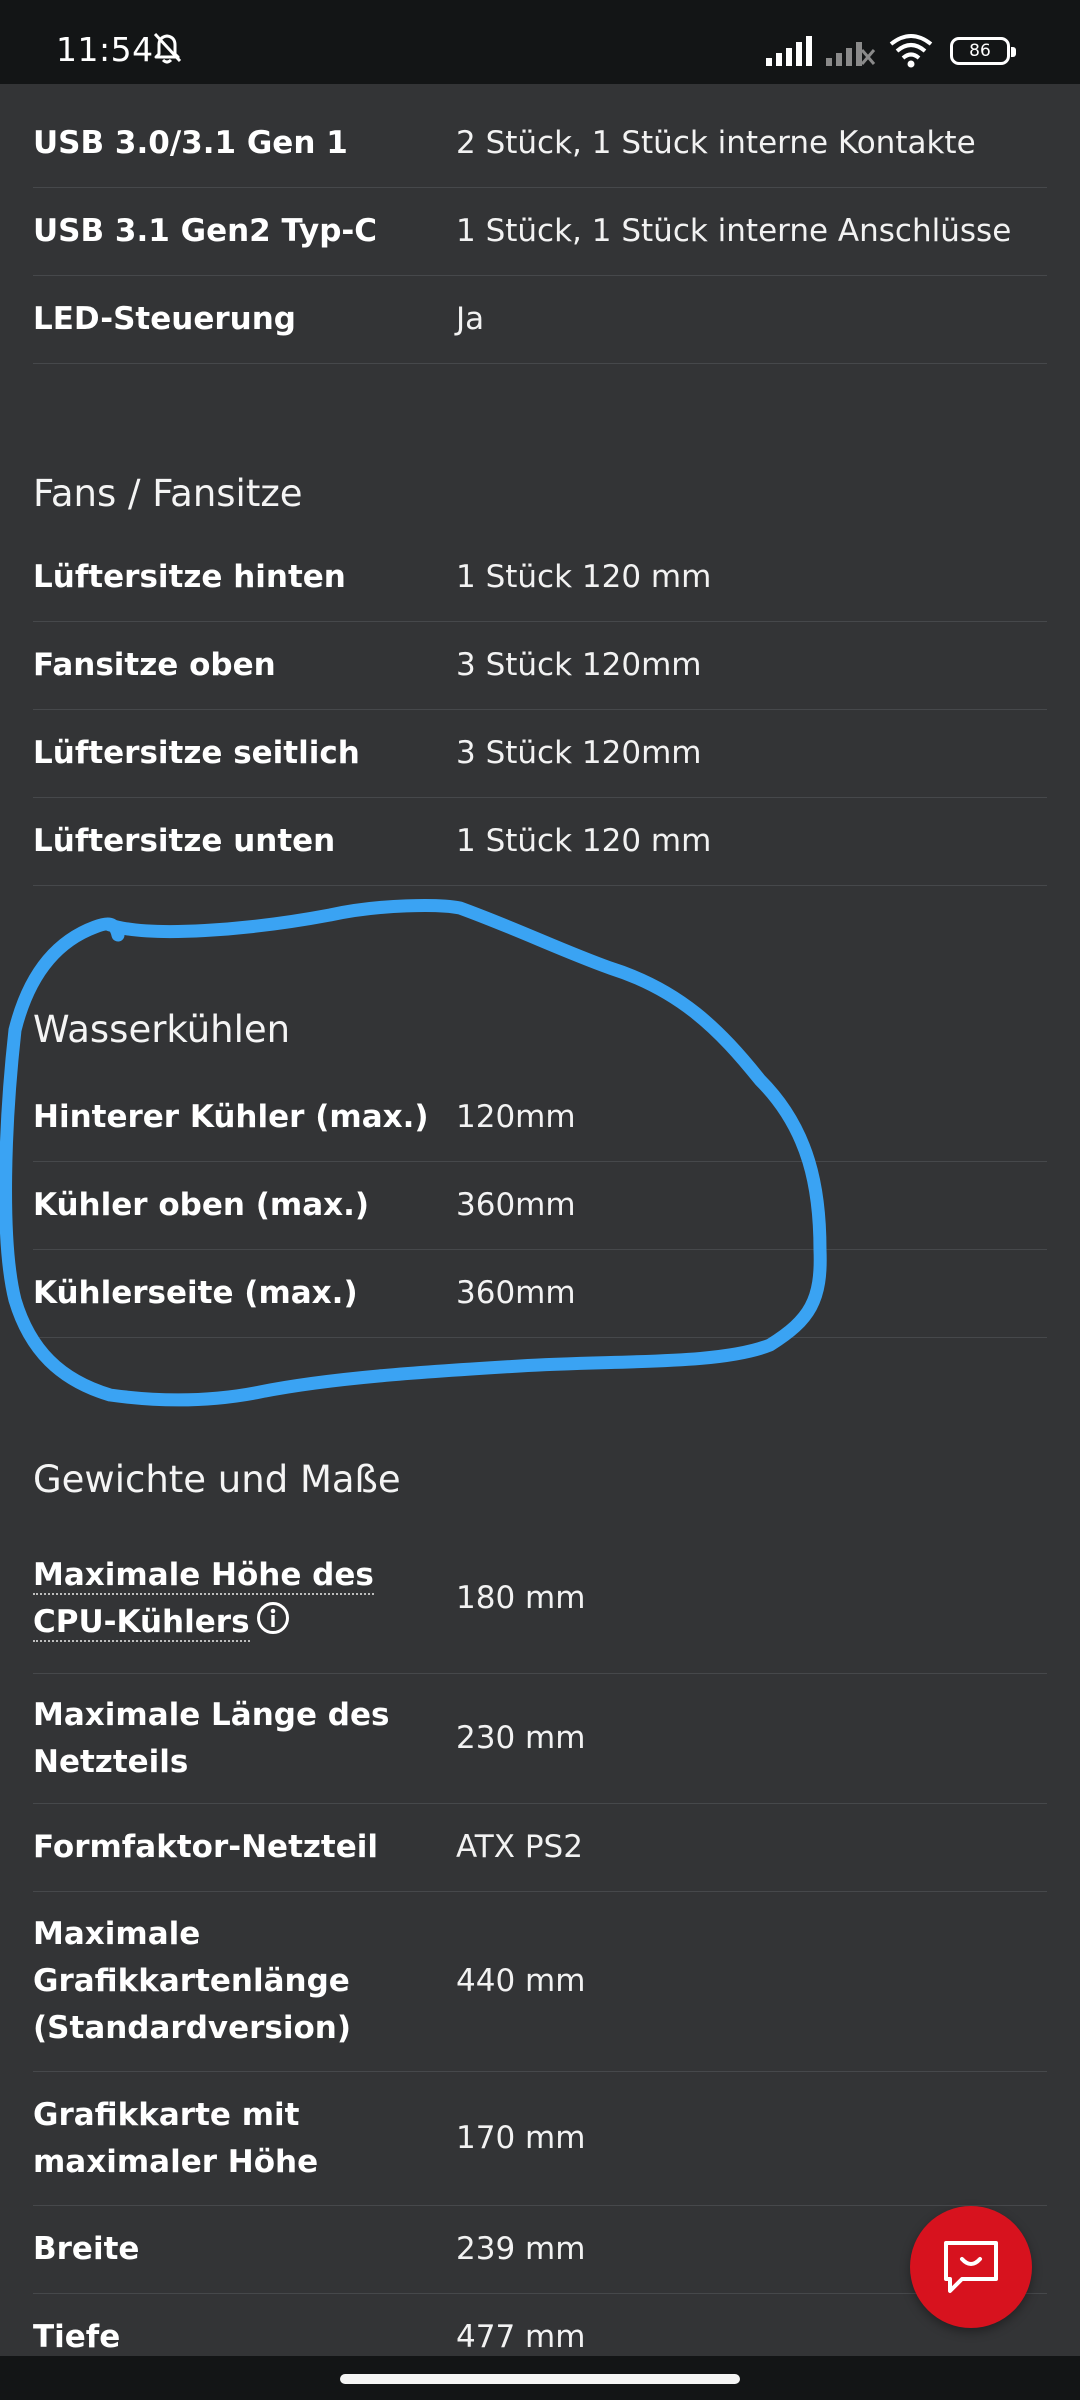  What do you see at coordinates (273, 1618) in the screenshot?
I see `info-icon` at bounding box center [273, 1618].